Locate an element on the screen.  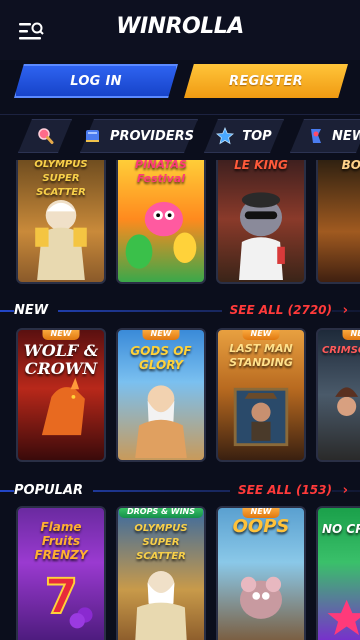
category-tabs: PROVIDERS TOP NEW is located at coordinates (180, 136).